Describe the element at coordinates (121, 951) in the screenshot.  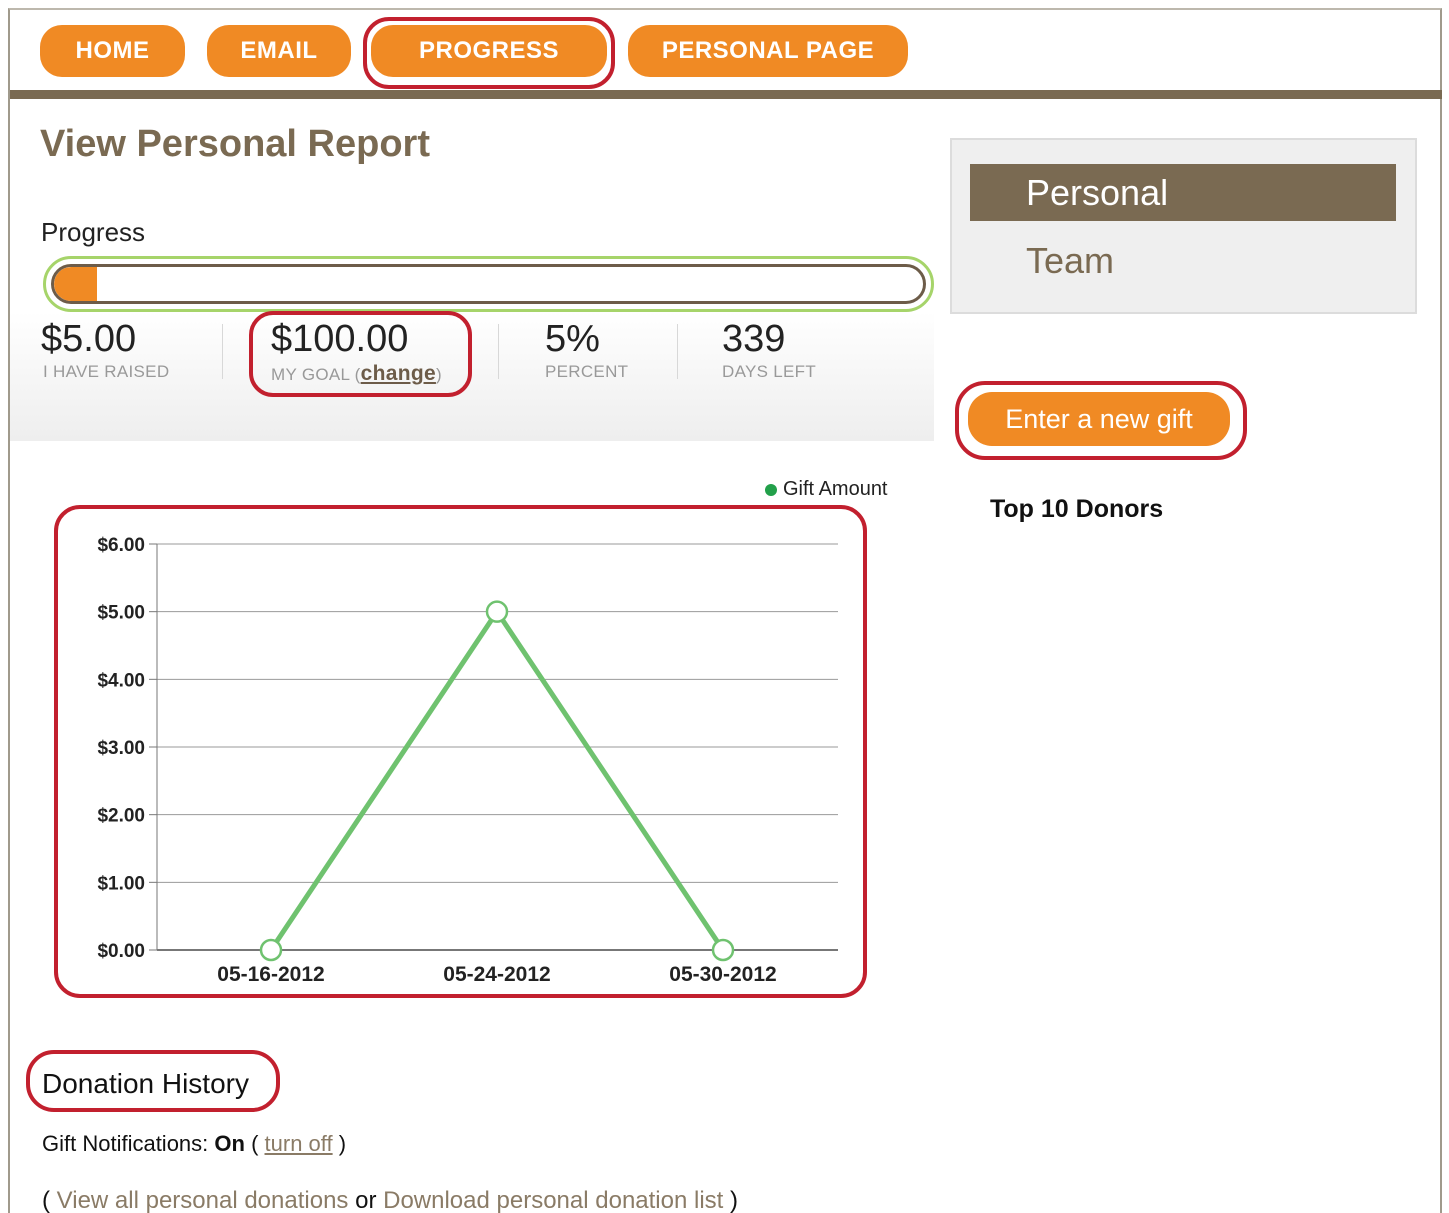
I see `y-tick-label: $0.00` at that location.